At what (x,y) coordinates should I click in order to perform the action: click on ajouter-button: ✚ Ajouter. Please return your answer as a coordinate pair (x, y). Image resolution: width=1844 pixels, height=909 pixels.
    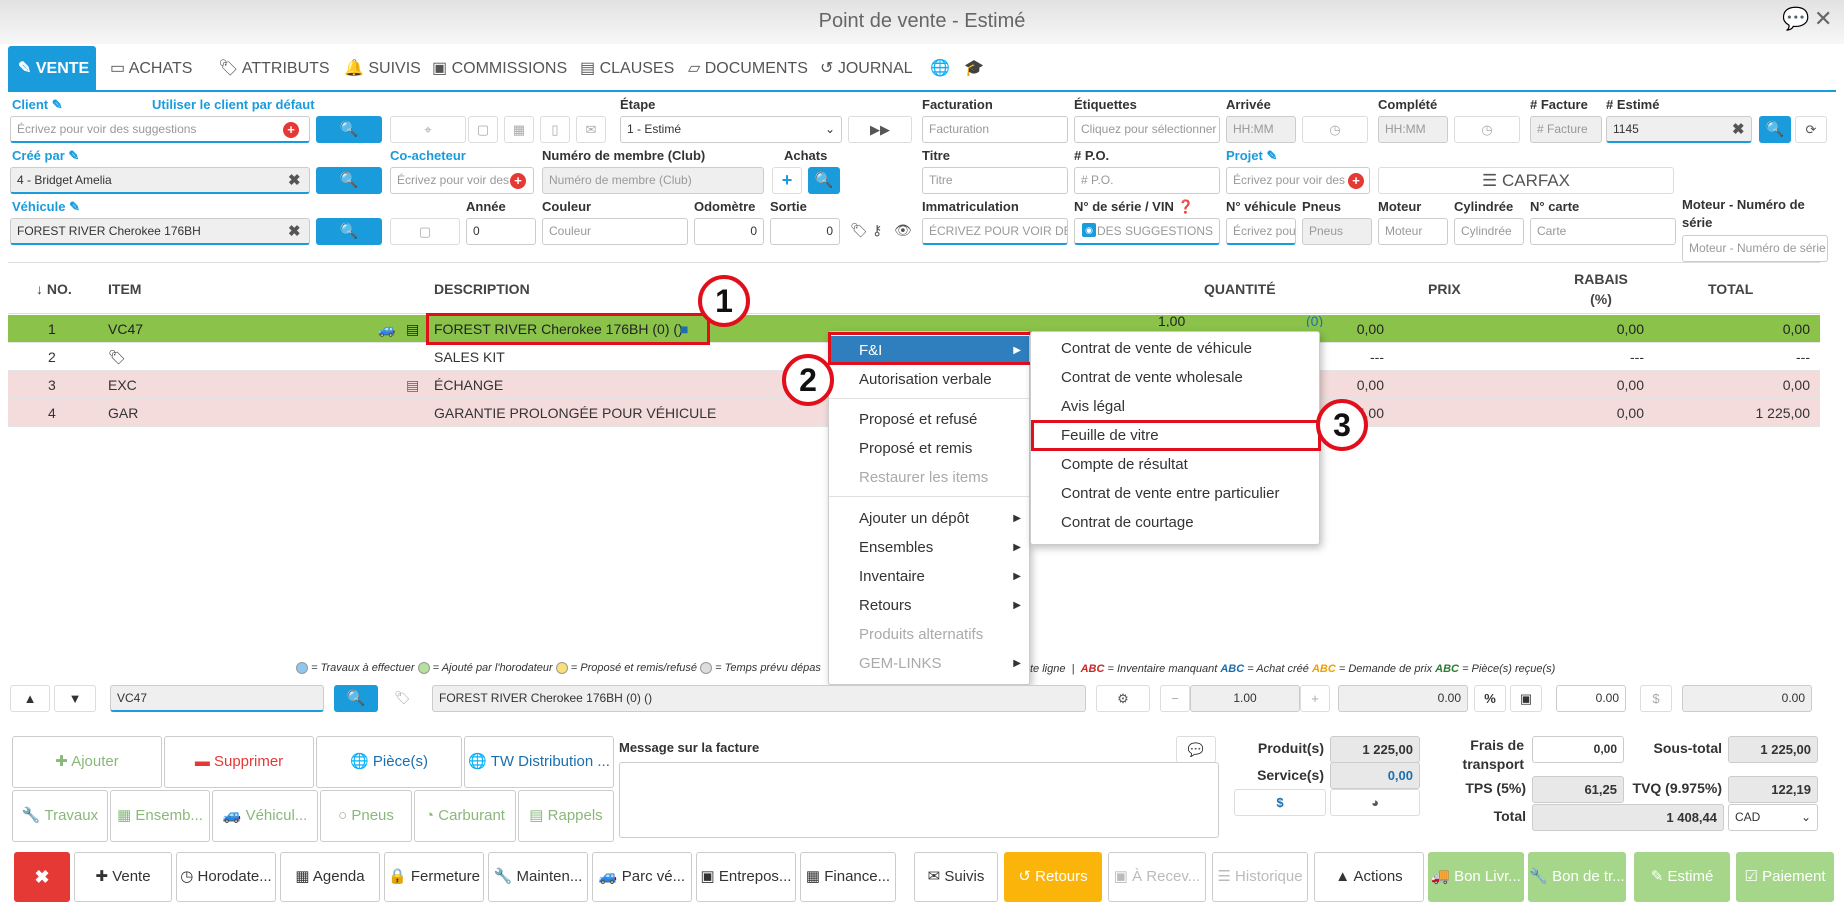
    Looking at the image, I should click on (87, 762).